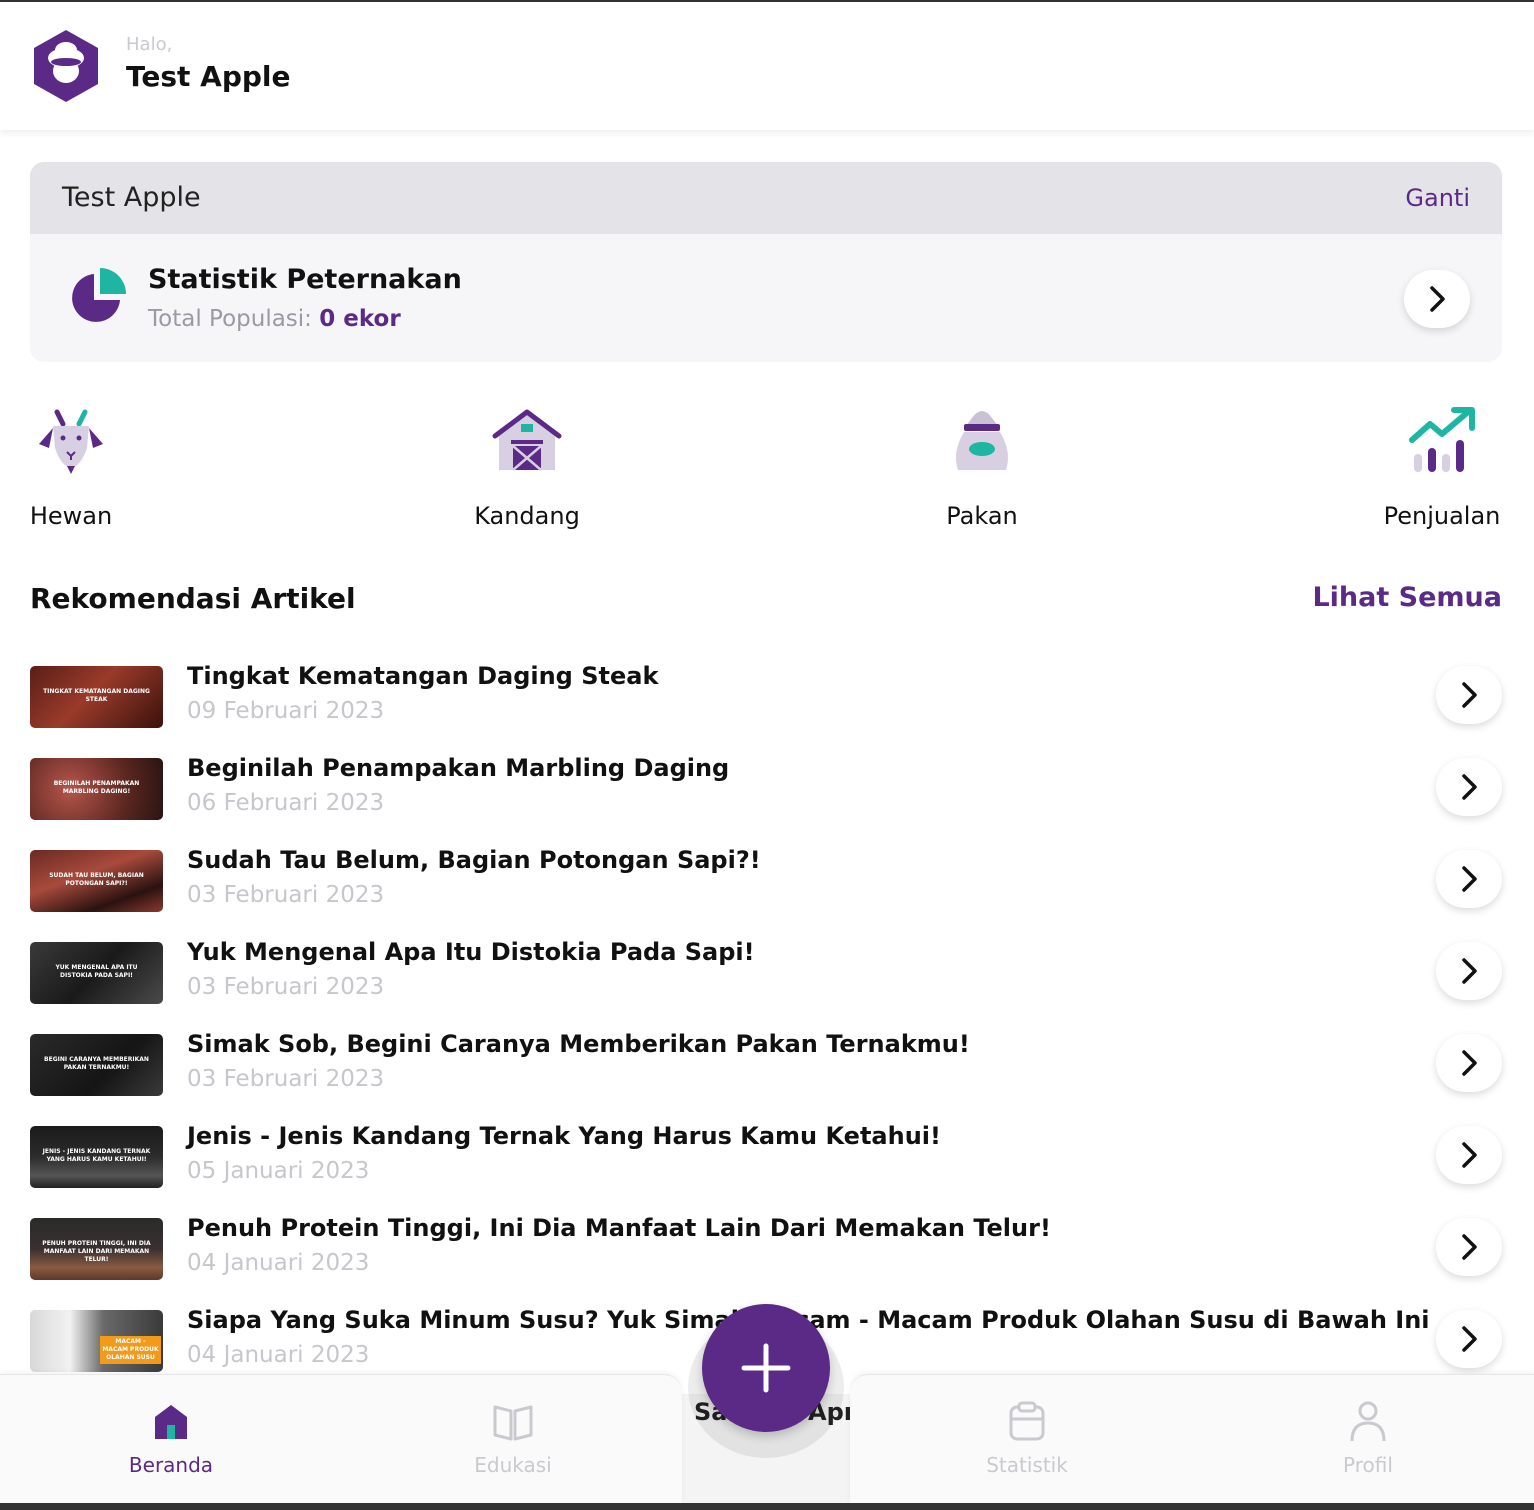 The width and height of the screenshot is (1534, 1510). What do you see at coordinates (131, 197) in the screenshot?
I see `farm-name: Test Apple` at bounding box center [131, 197].